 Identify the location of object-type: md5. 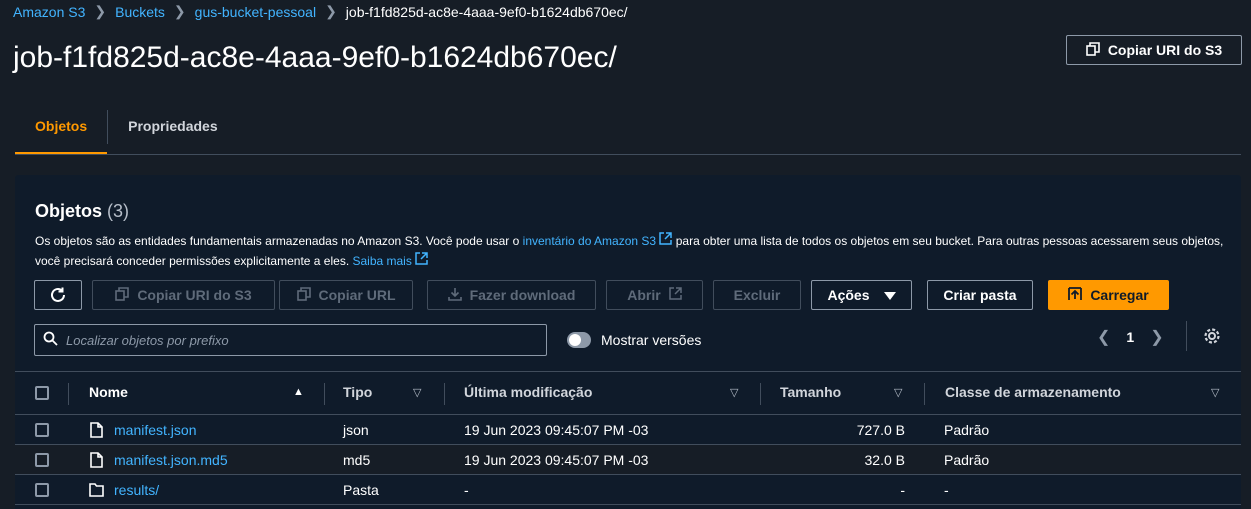
(357, 460).